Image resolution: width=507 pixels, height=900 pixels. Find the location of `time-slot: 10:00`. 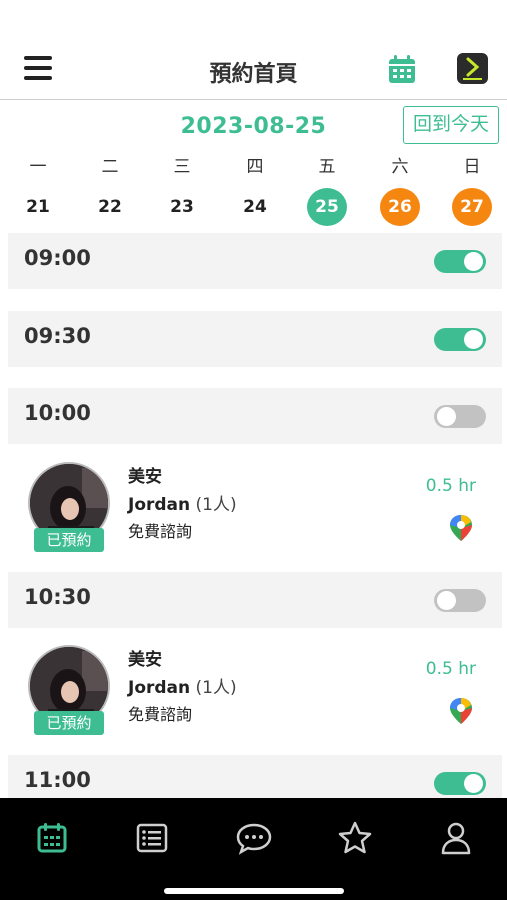

time-slot: 10:00 is located at coordinates (255, 416).